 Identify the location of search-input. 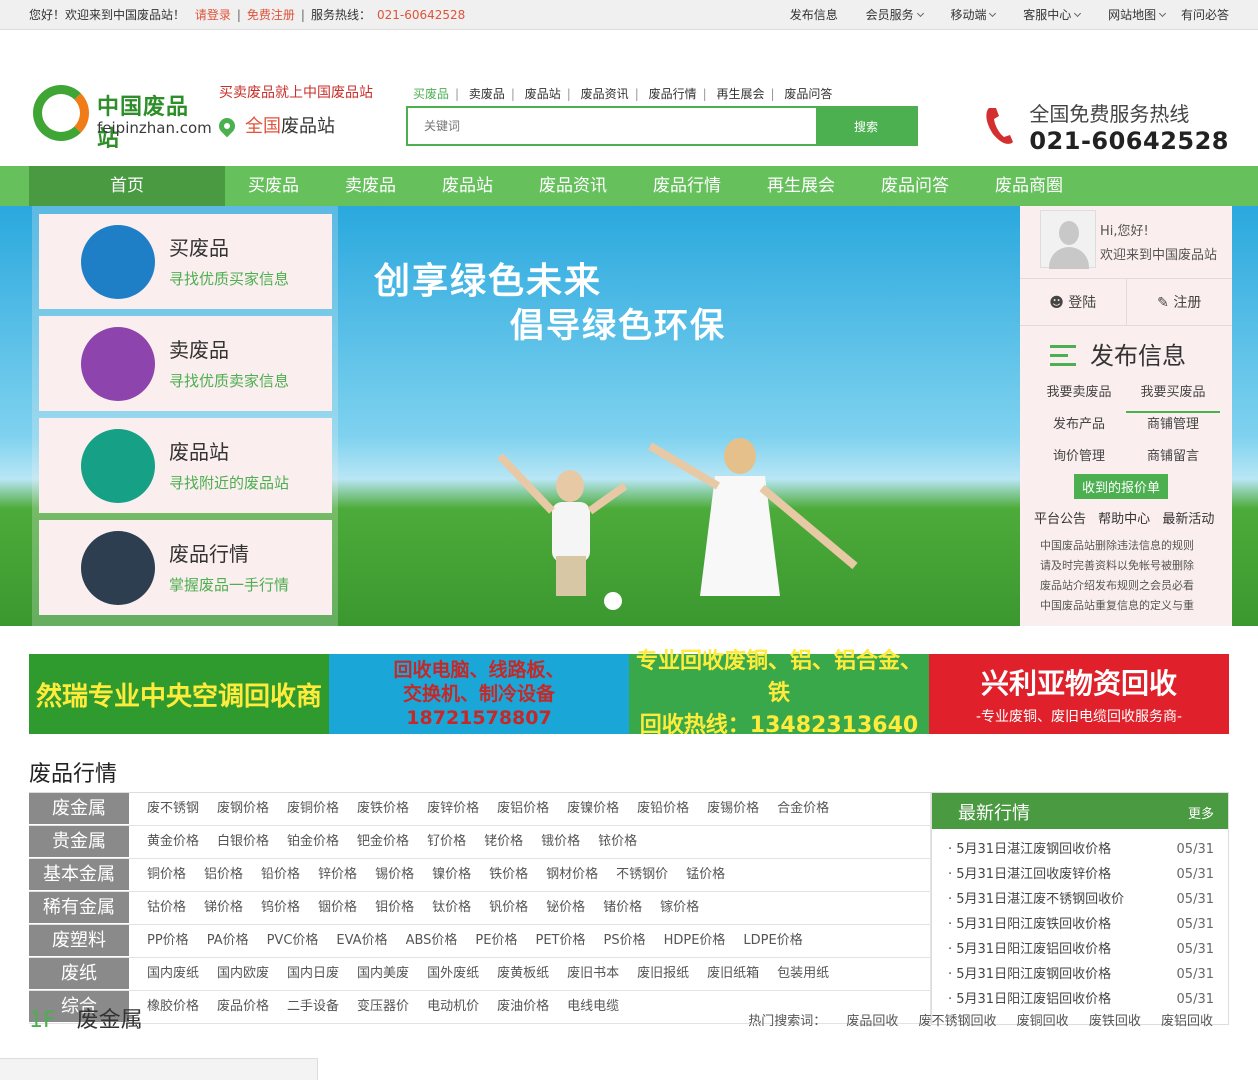
(612, 126).